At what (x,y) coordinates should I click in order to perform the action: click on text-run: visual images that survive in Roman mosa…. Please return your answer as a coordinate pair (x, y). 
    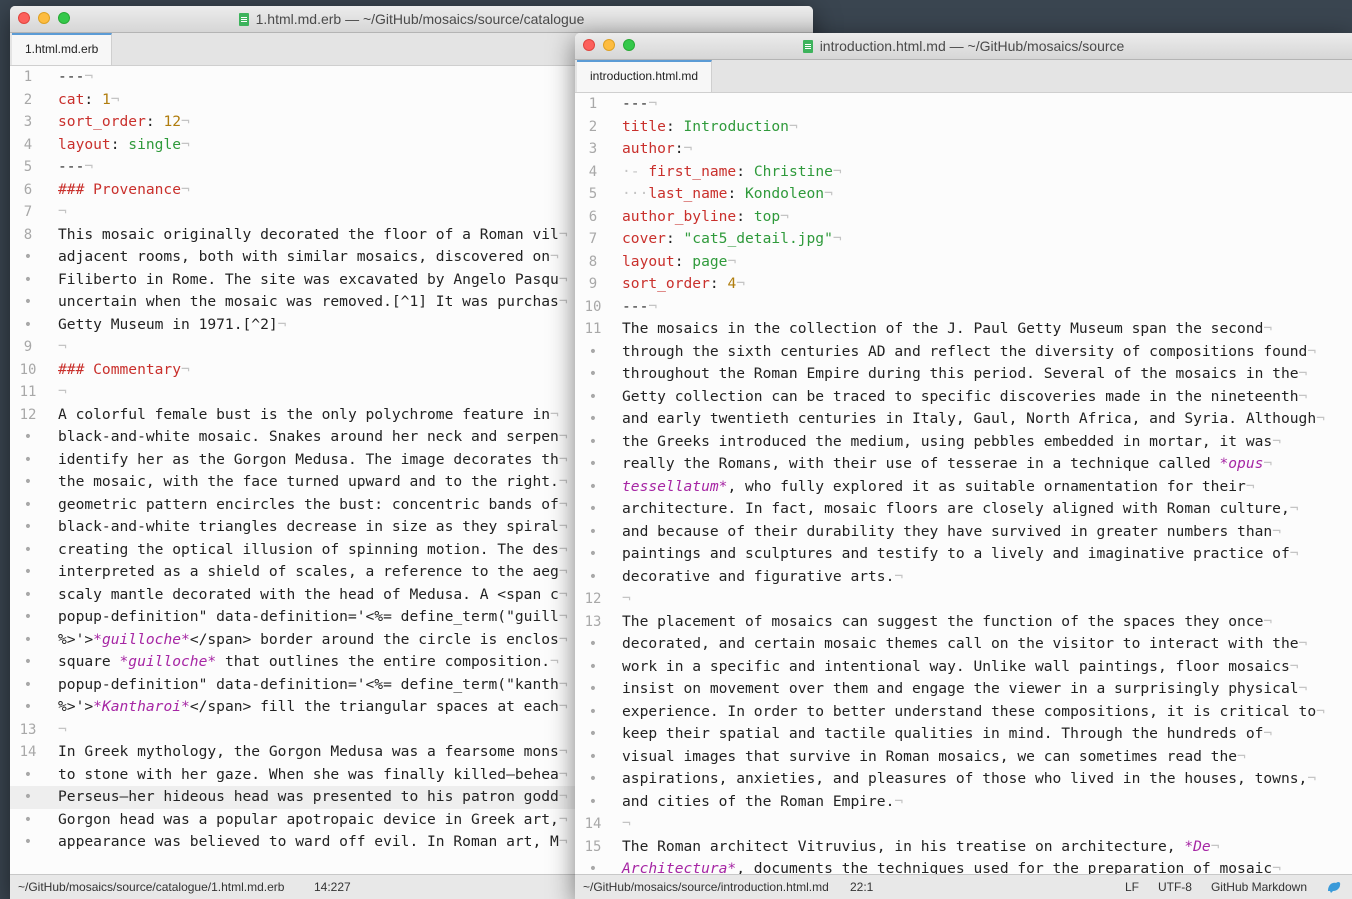
    Looking at the image, I should click on (930, 756).